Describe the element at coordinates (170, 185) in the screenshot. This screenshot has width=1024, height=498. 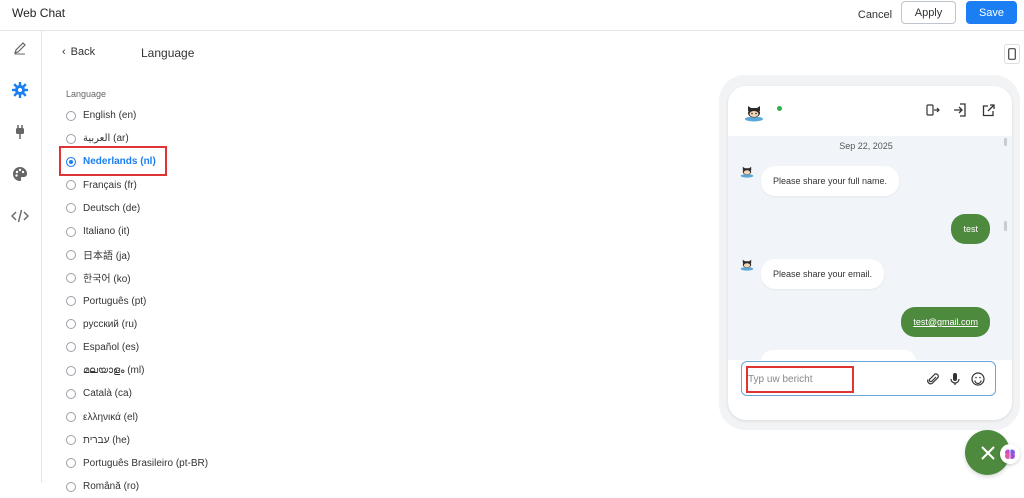
I see `language-option: Français (fr)` at that location.